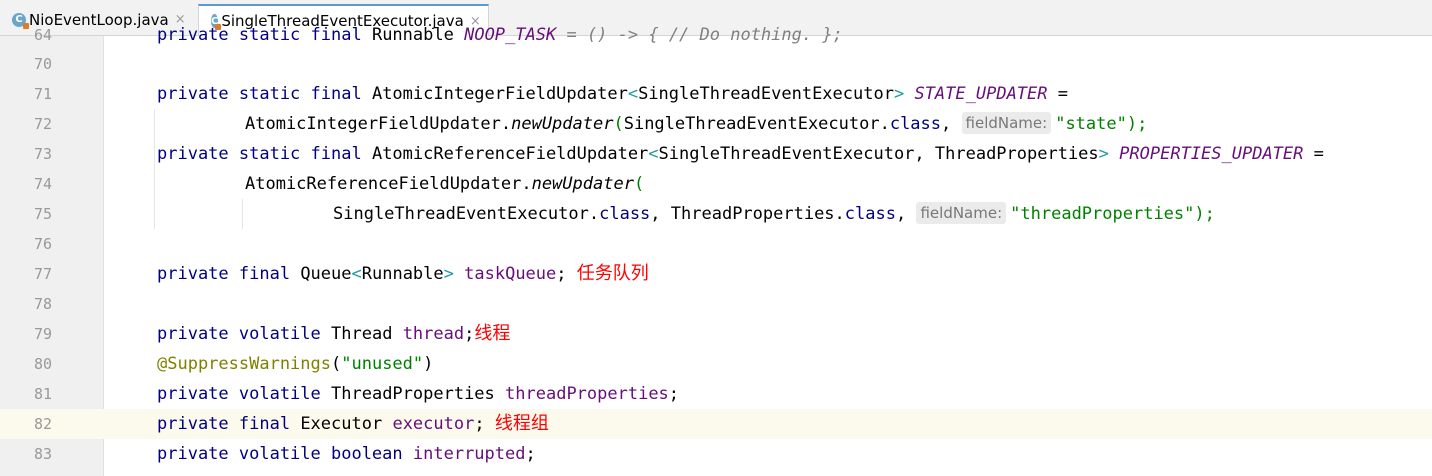  Describe the element at coordinates (612, 273) in the screenshot. I see `annotation-note: 任务队列` at that location.